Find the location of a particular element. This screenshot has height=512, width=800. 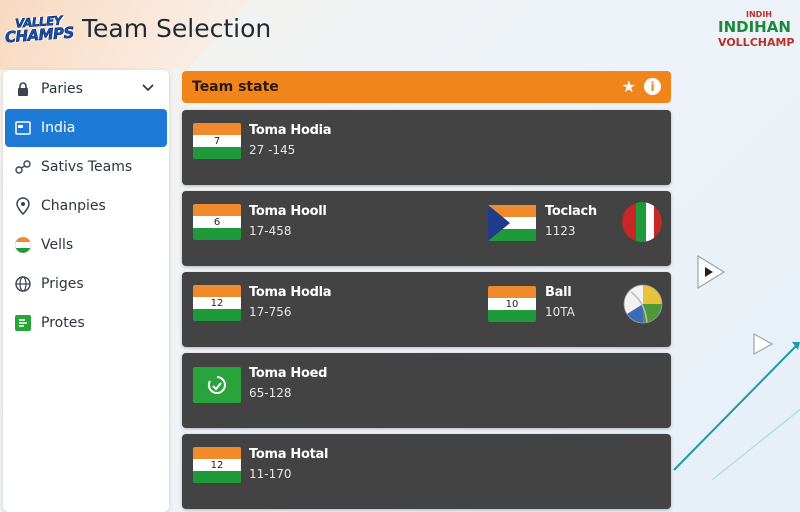

globe-icon is located at coordinates (23, 284).